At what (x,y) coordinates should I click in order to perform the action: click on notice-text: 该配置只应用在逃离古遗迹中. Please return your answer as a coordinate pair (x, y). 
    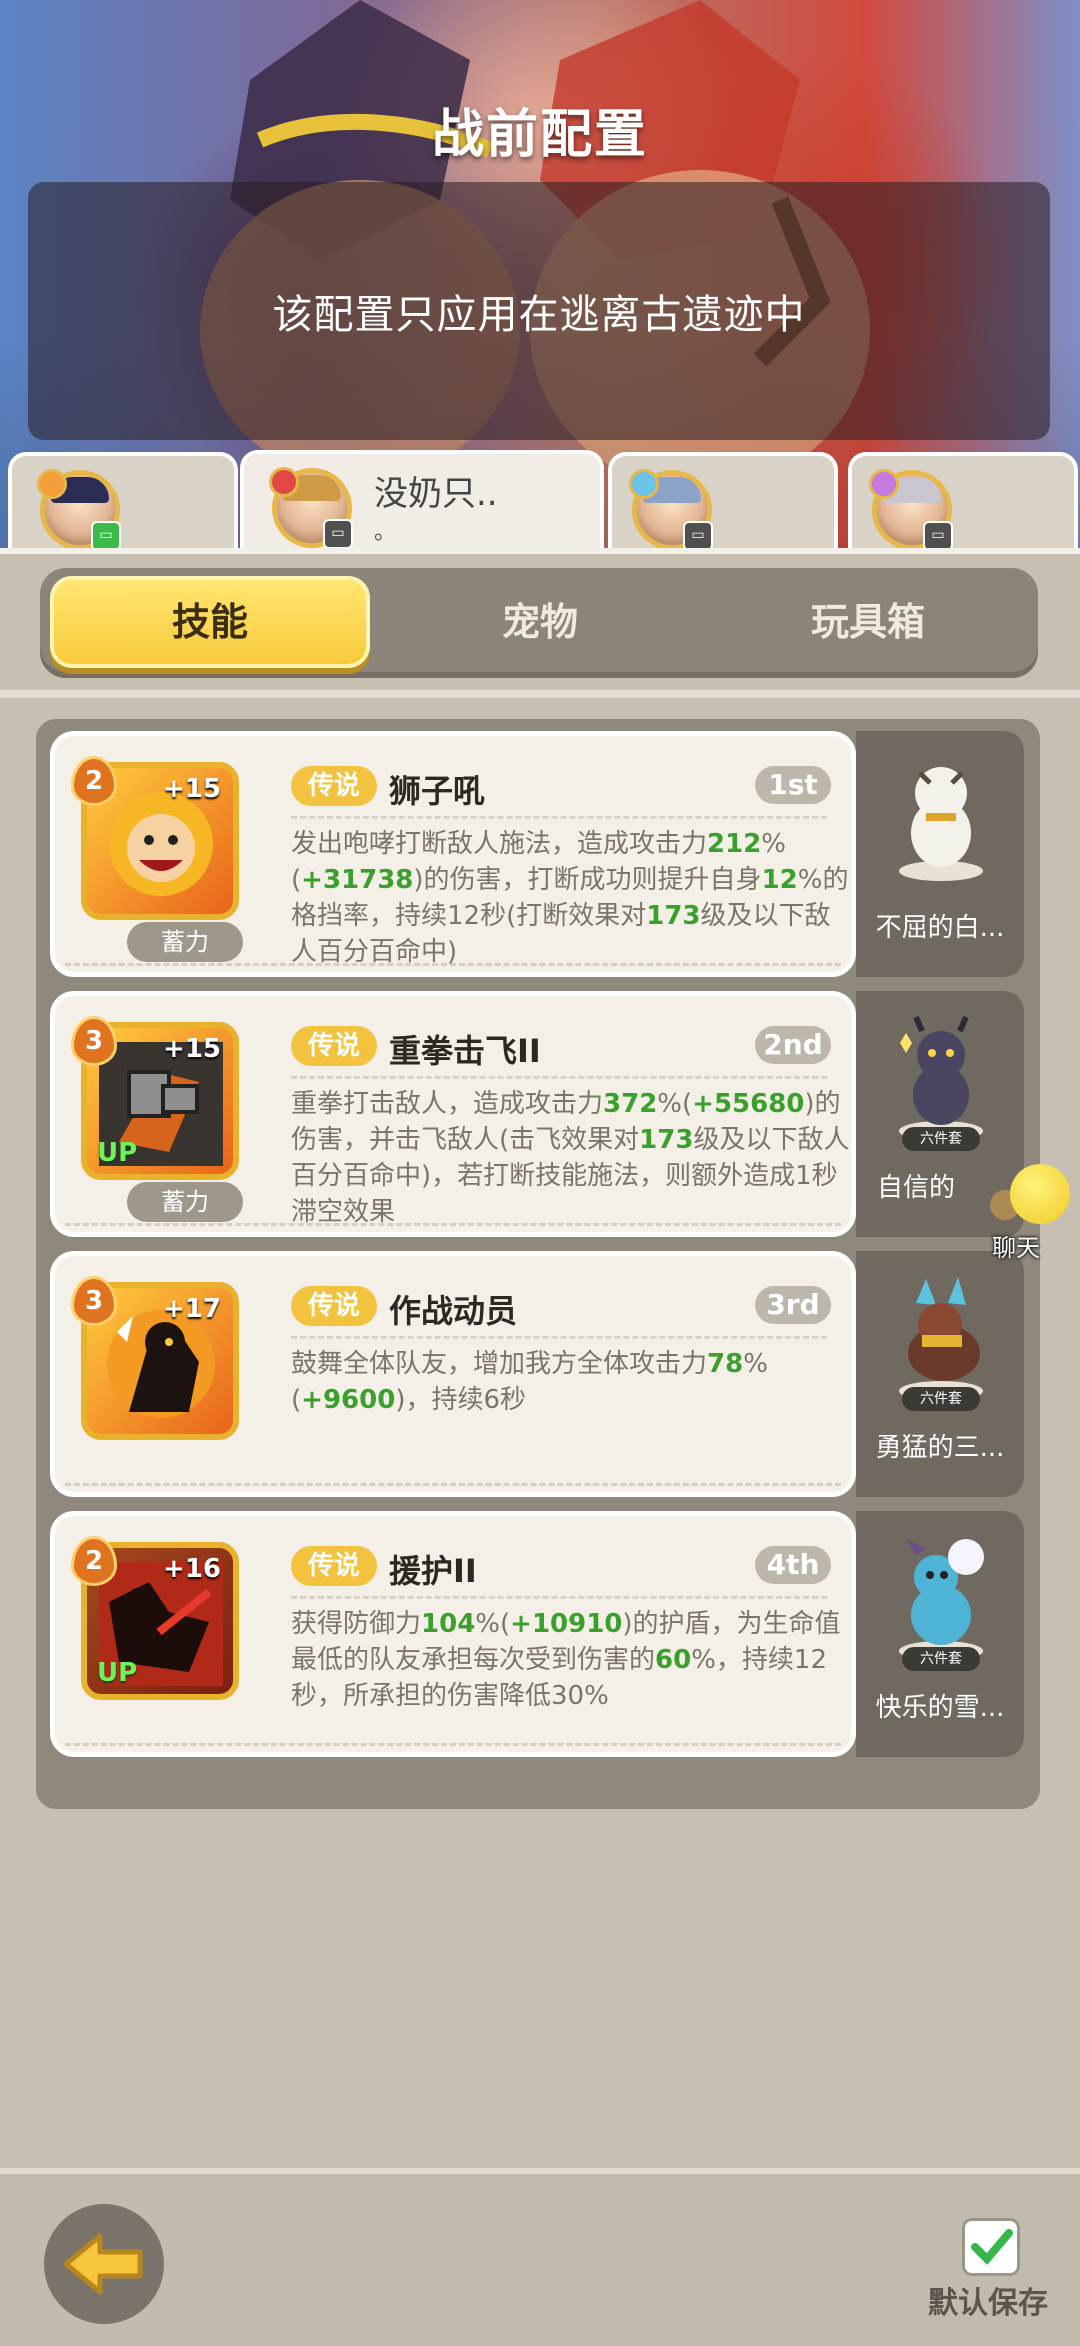
    Looking at the image, I should click on (539, 315).